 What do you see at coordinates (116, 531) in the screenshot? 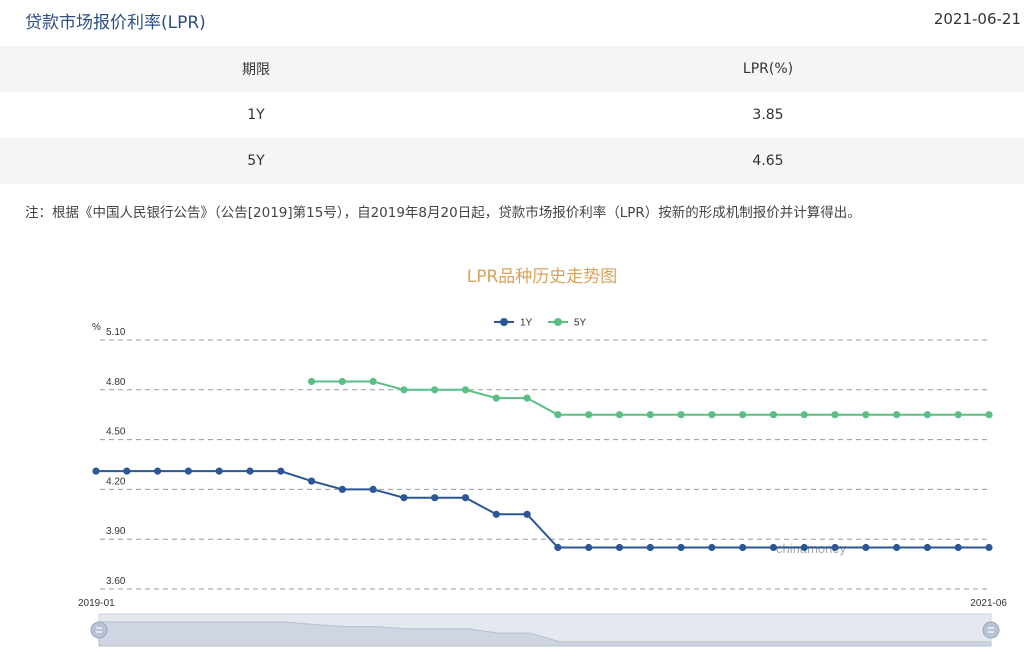
I see `y-tick-label: 3.90` at bounding box center [116, 531].